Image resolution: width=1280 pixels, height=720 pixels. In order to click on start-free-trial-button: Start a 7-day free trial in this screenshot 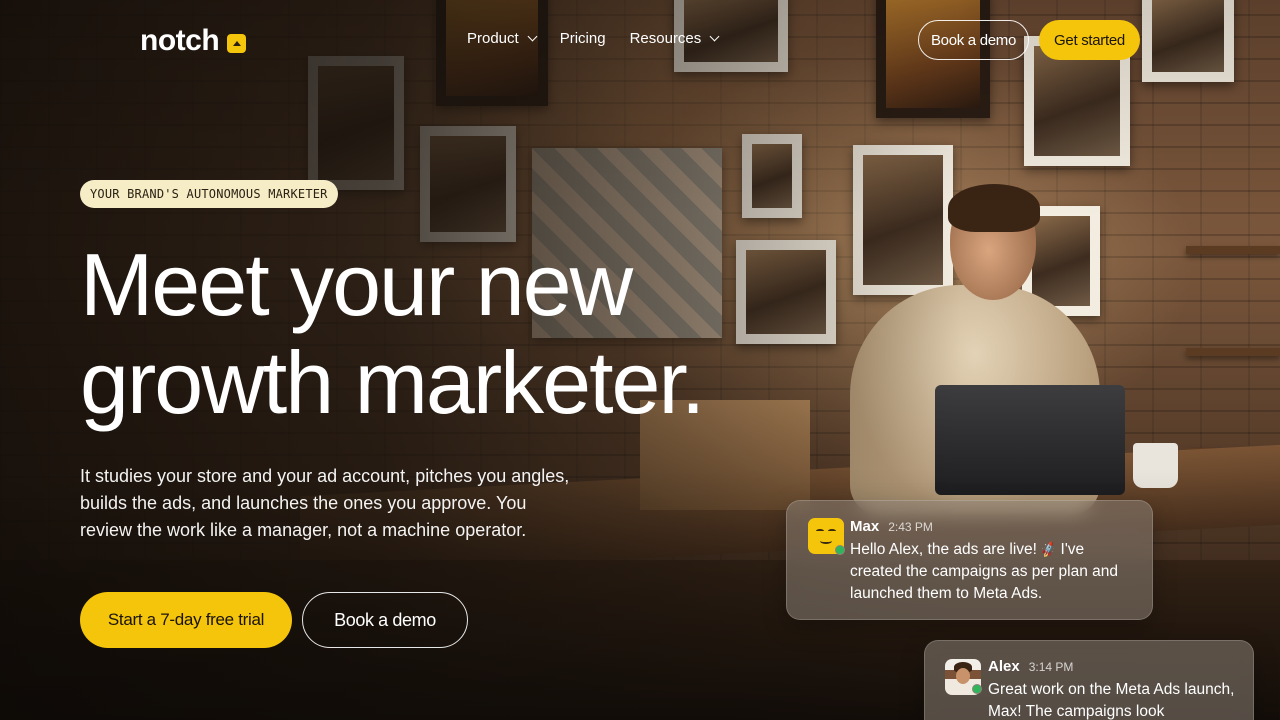, I will do `click(186, 620)`.